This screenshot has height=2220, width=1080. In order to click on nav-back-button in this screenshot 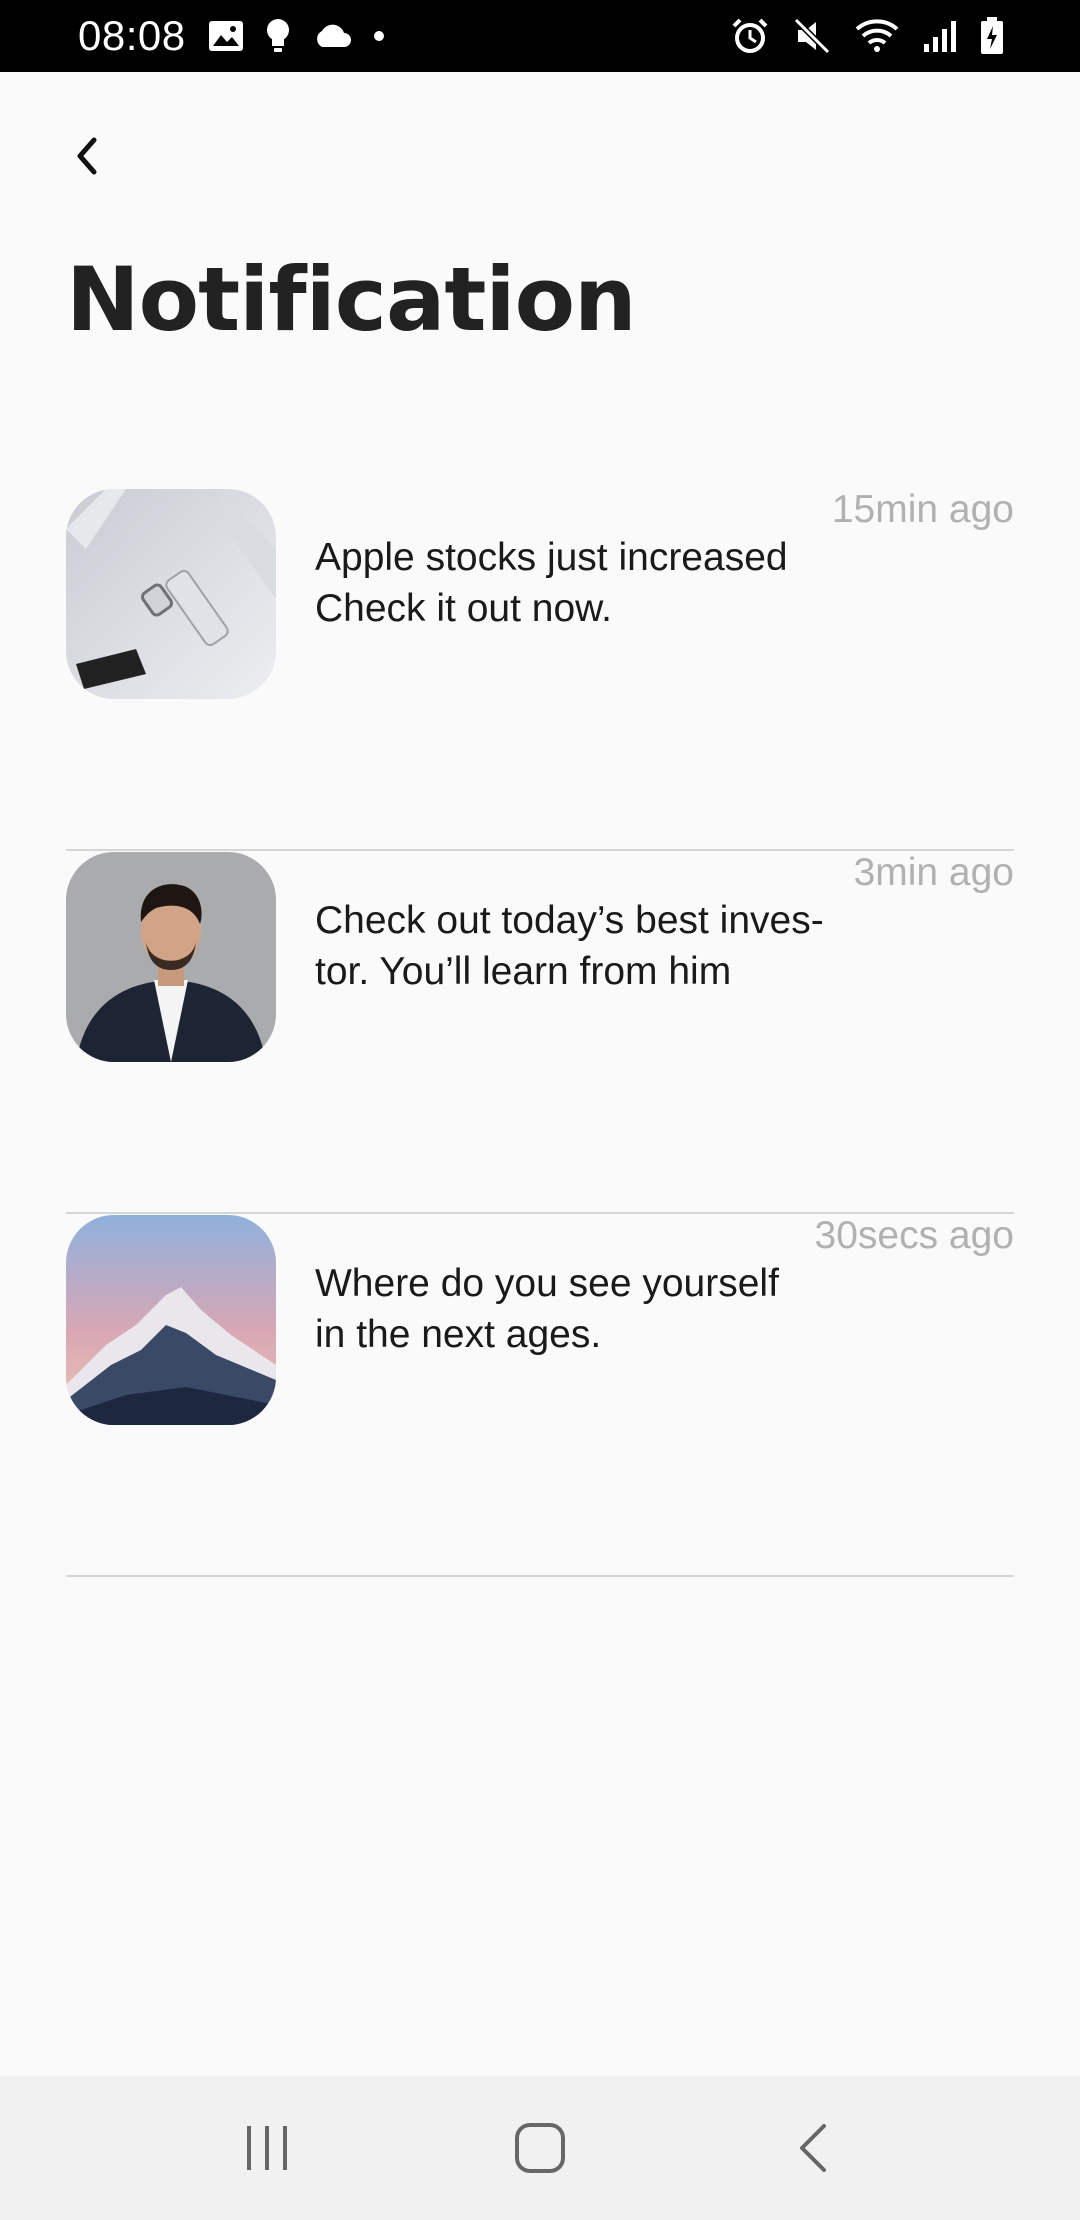, I will do `click(813, 2148)`.